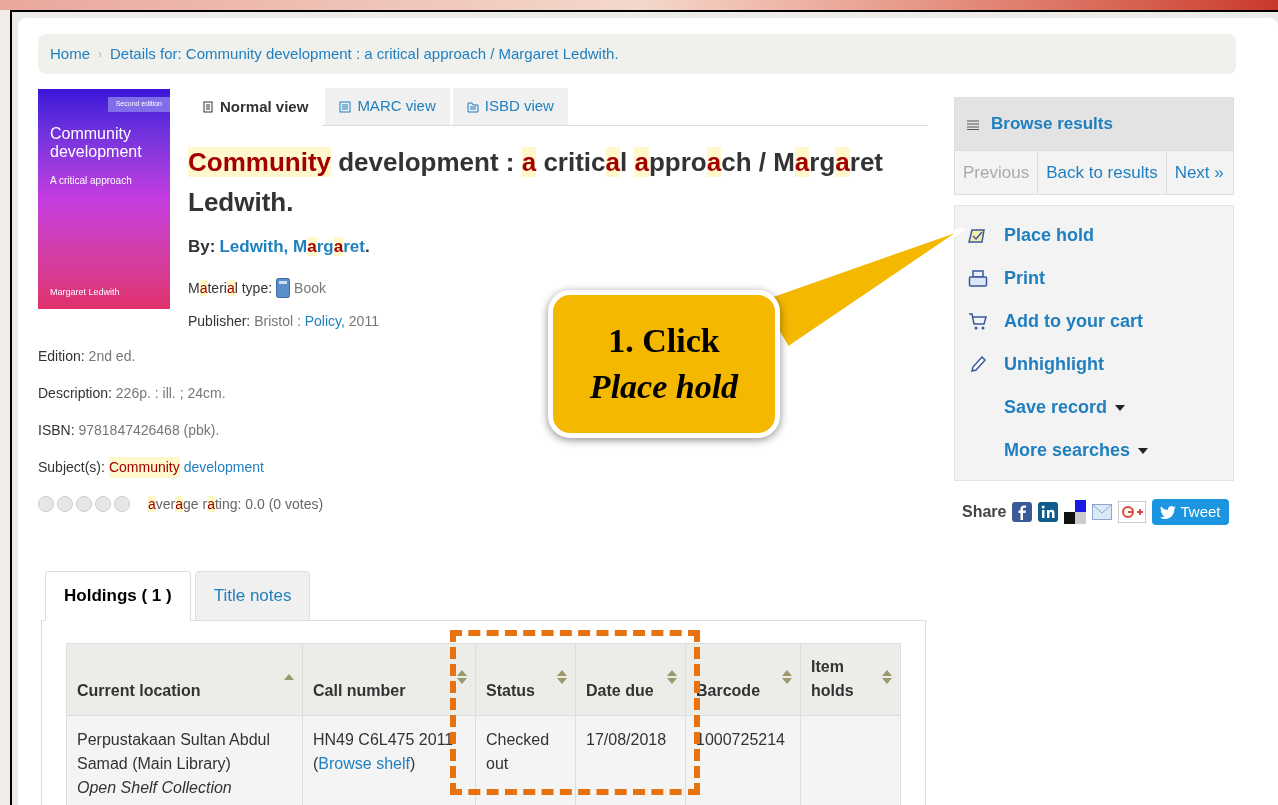  What do you see at coordinates (1198, 172) in the screenshot?
I see `browse-nav-link: Next »` at bounding box center [1198, 172].